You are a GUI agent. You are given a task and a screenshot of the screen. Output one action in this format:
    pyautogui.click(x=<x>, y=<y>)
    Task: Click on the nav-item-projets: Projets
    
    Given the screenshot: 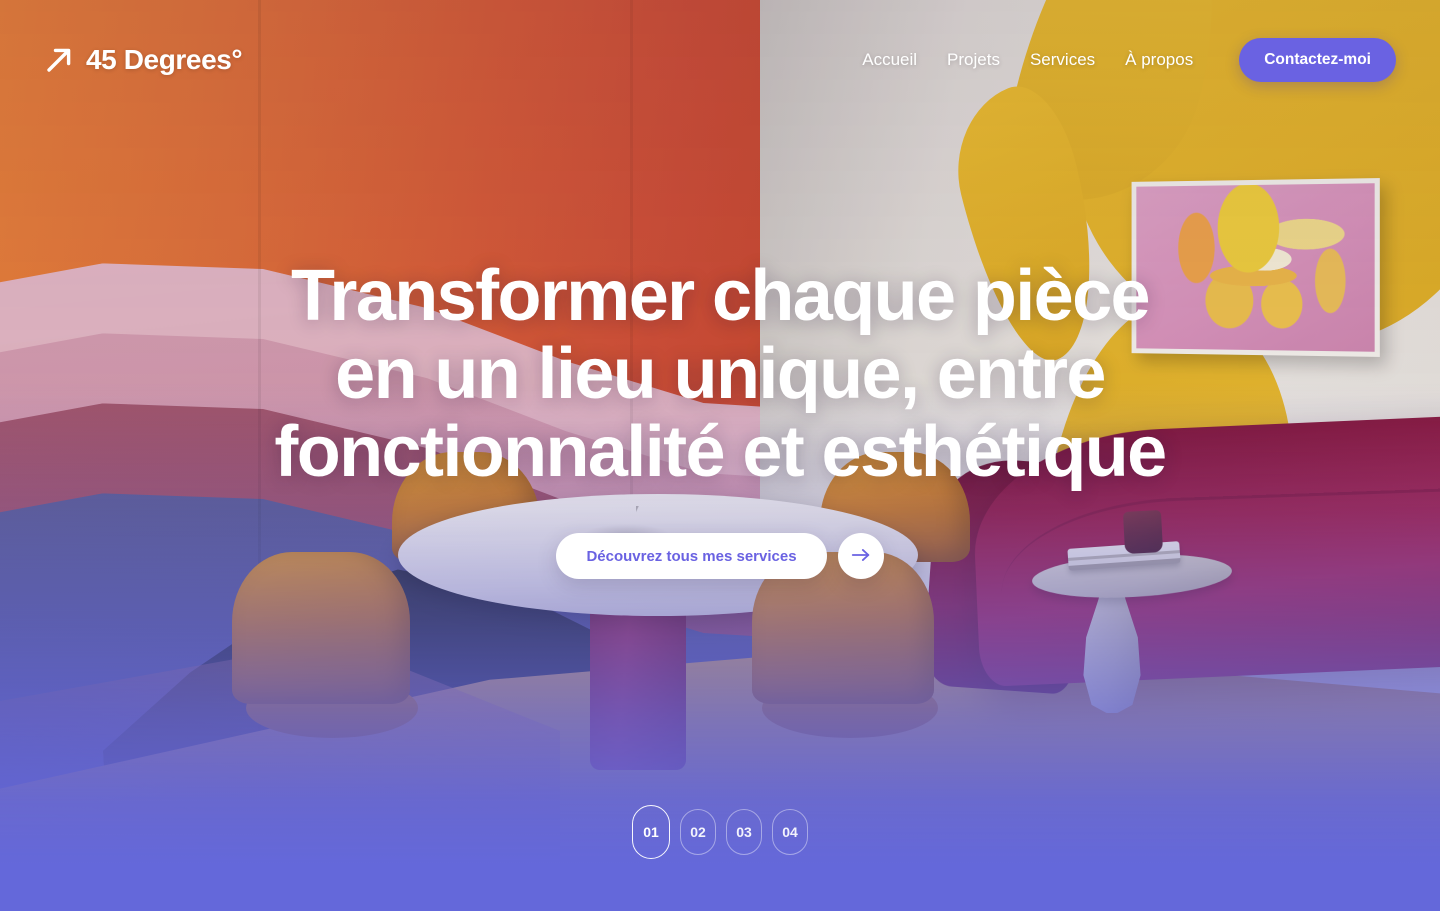 What is the action you would take?
    pyautogui.click(x=973, y=60)
    